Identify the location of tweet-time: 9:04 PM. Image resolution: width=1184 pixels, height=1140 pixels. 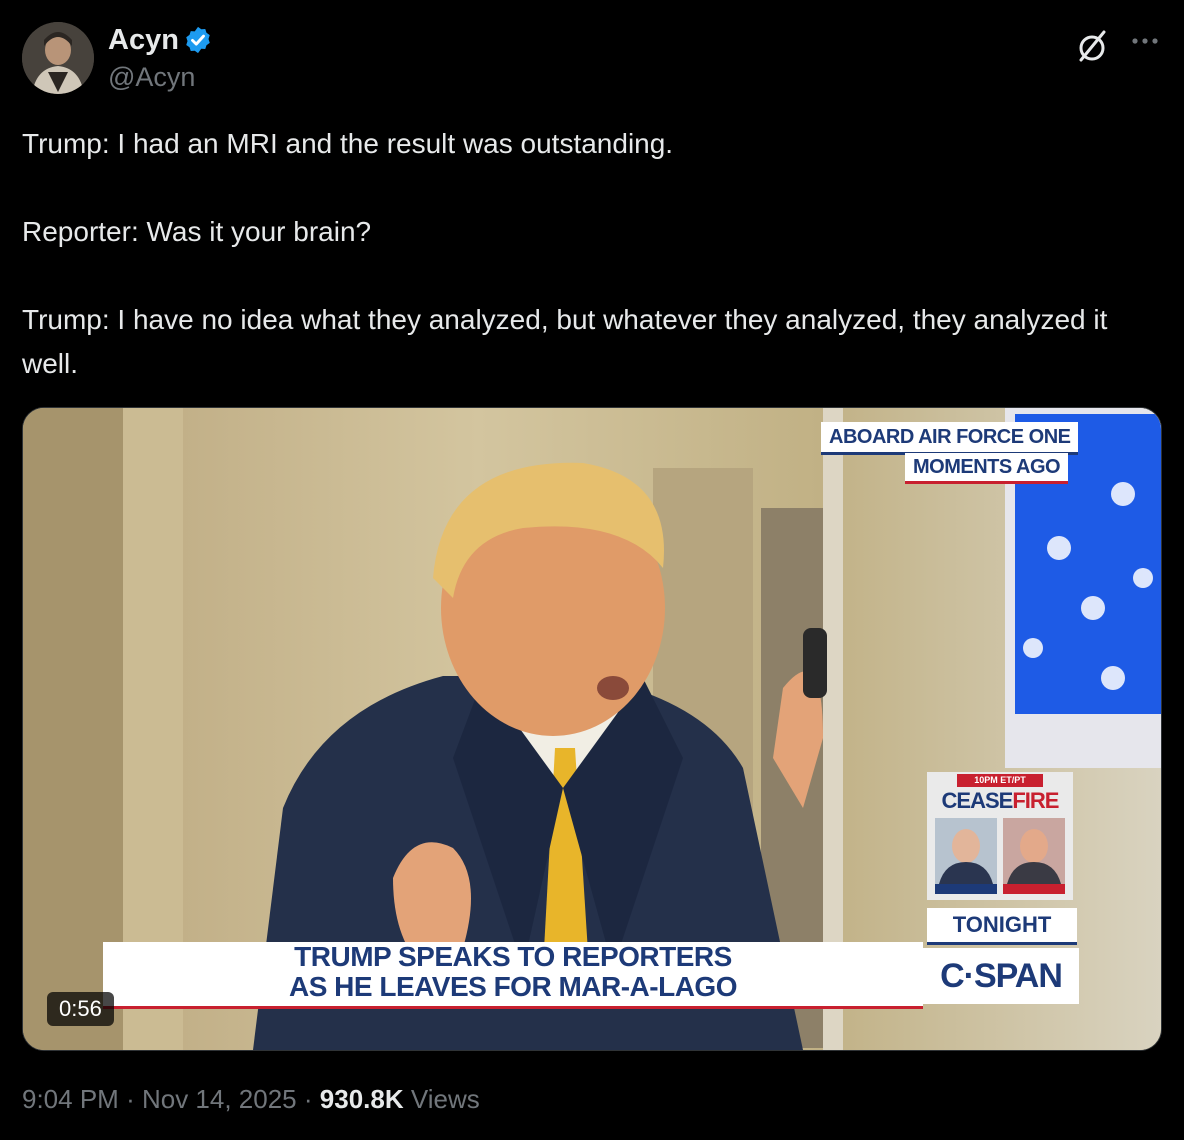
(70, 1099).